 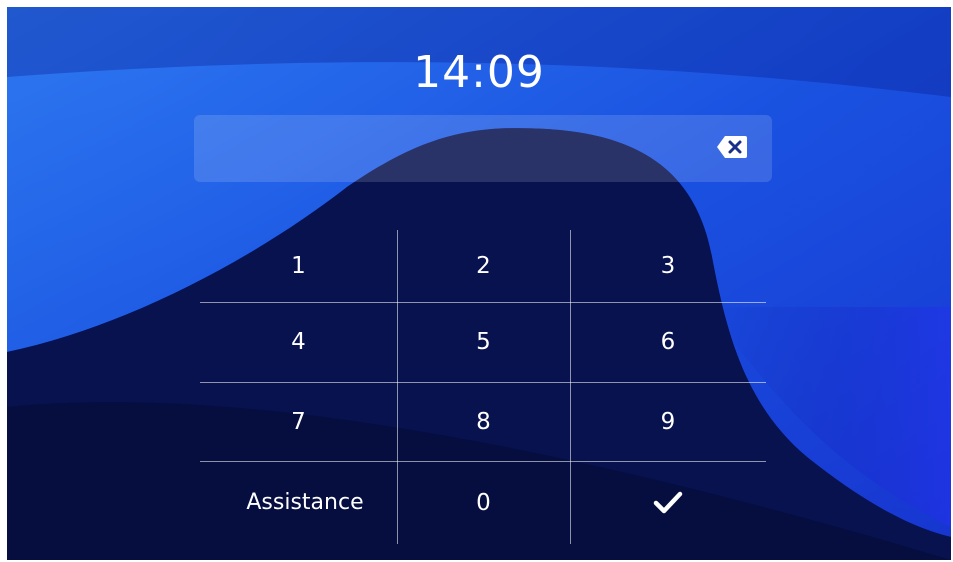 I want to click on checkmark-icon, so click(x=668, y=502).